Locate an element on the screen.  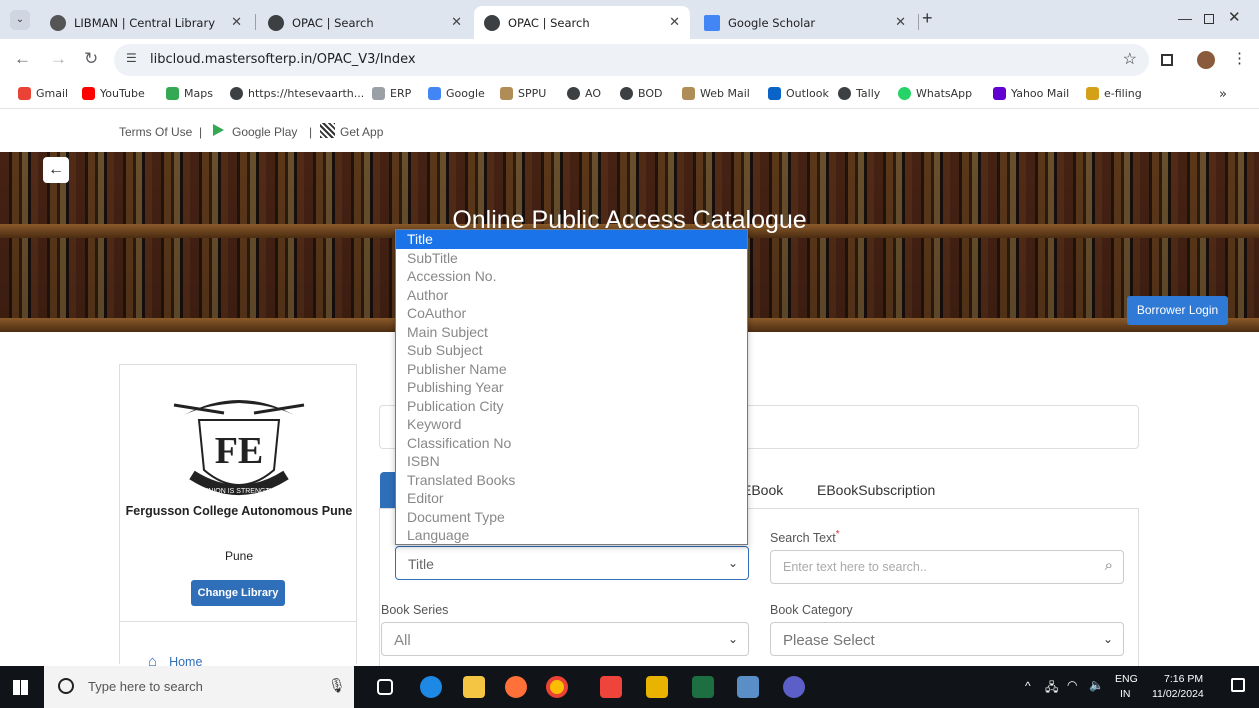
avatar is located at coordinates (1206, 60).